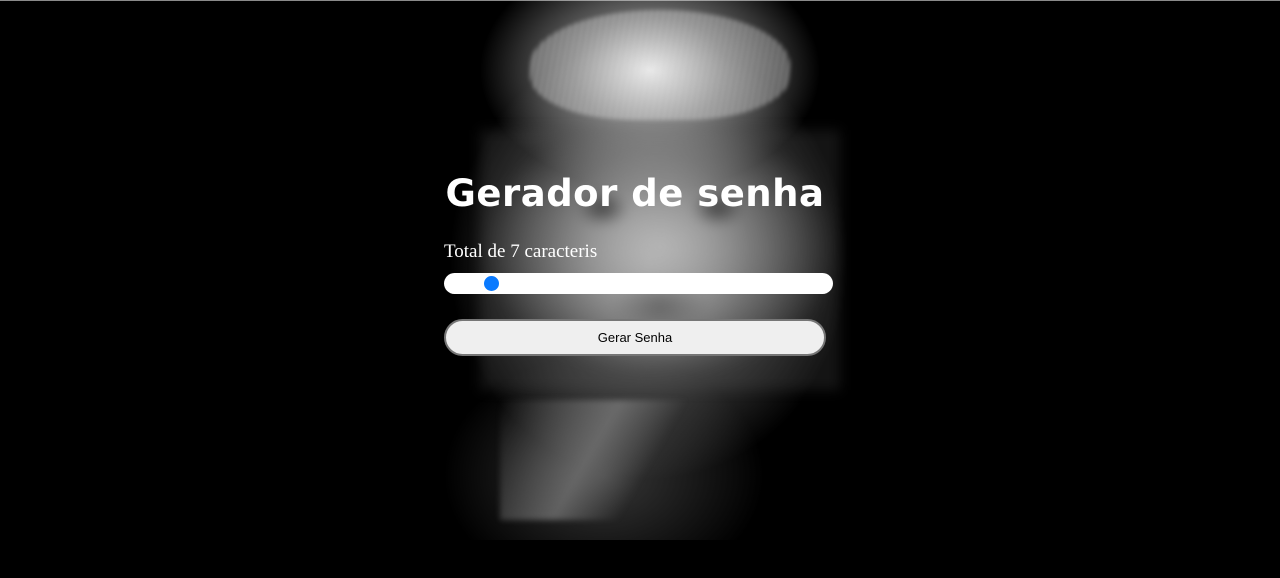 The width and height of the screenshot is (1280, 578). Describe the element at coordinates (635, 193) in the screenshot. I see `page-title: Gerador de senha` at that location.